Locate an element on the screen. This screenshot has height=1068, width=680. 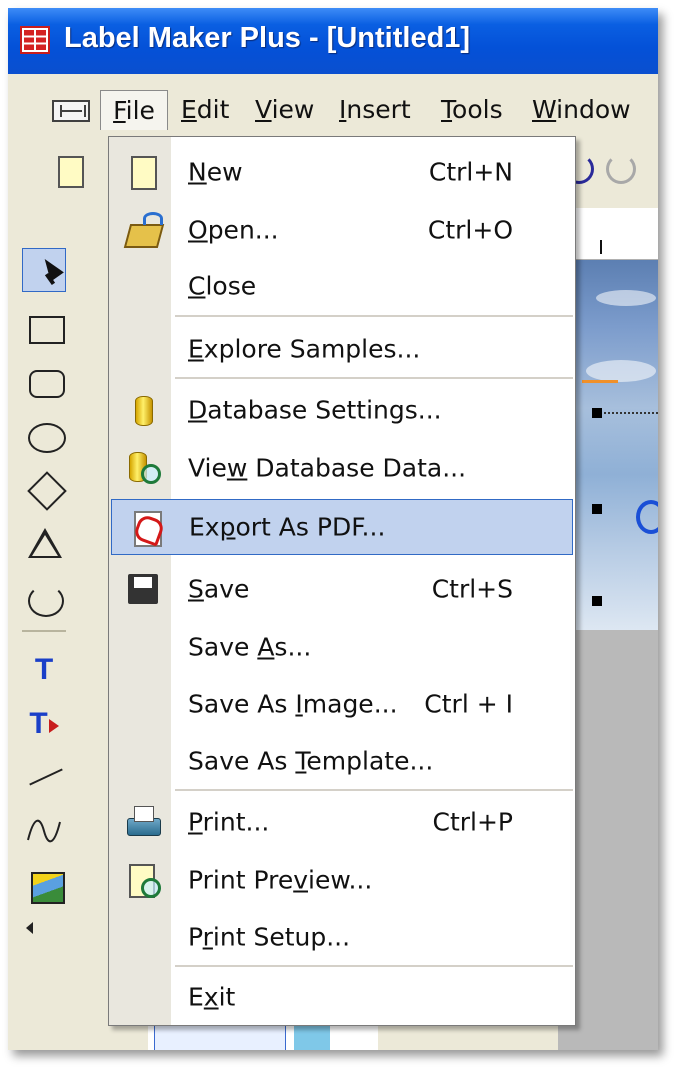
database-icon is located at coordinates (143, 410).